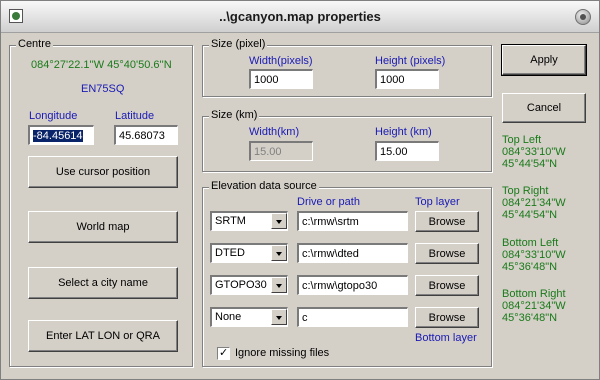 The width and height of the screenshot is (600, 380). I want to click on browse-button-1: Browse, so click(447, 221).